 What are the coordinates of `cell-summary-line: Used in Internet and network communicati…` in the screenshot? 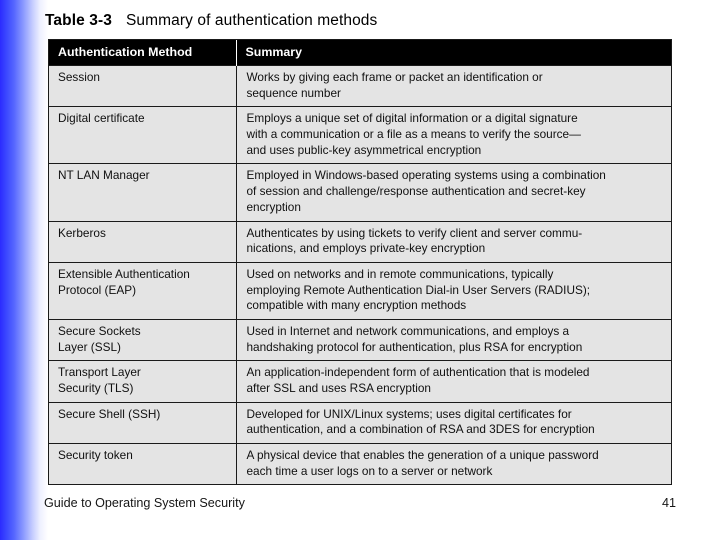 It's located at (408, 330).